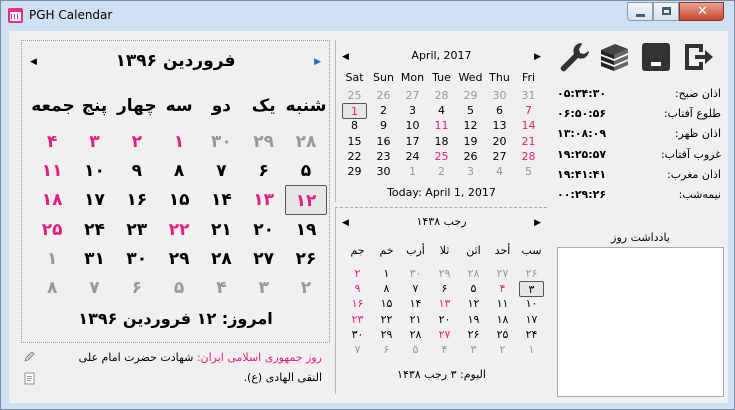  I want to click on persian-day-cell: ۲۷, so click(264, 259).